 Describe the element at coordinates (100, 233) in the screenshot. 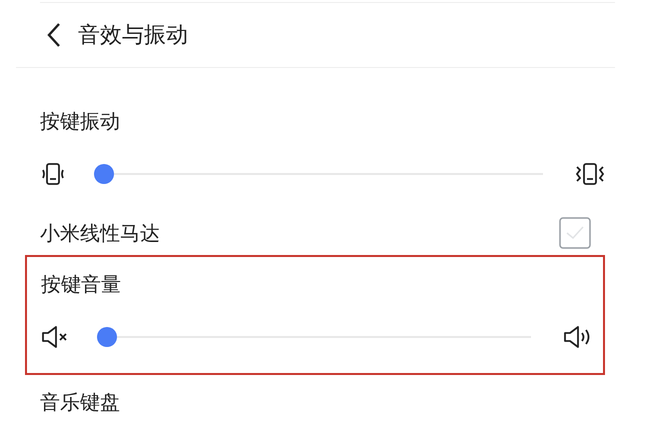

I see `setting-label: 小米线性马达` at that location.